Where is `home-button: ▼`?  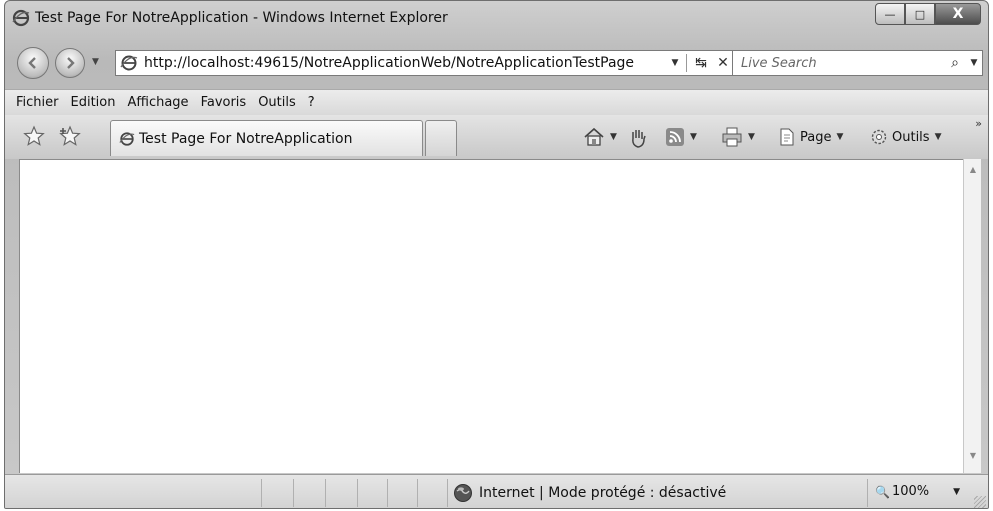 home-button: ▼ is located at coordinates (600, 137).